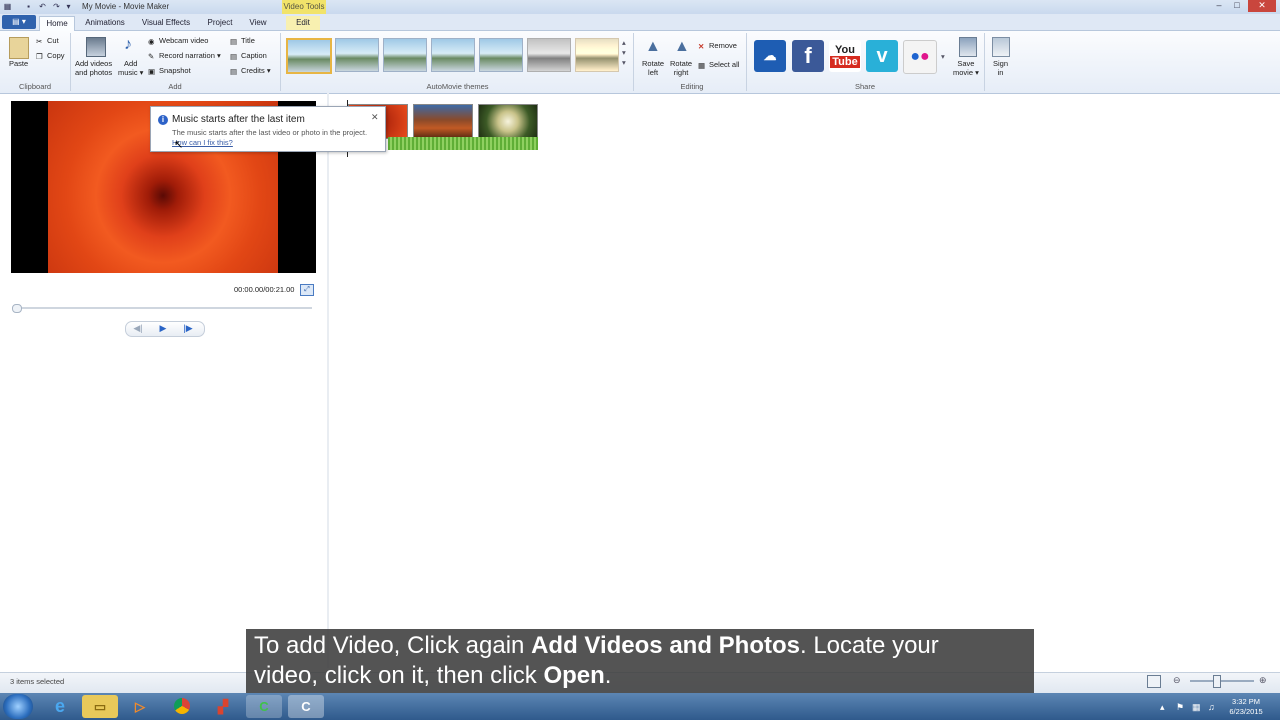 This screenshot has height=721, width=1280. I want to click on fullscreen-preview-icon: ⤢, so click(307, 290).